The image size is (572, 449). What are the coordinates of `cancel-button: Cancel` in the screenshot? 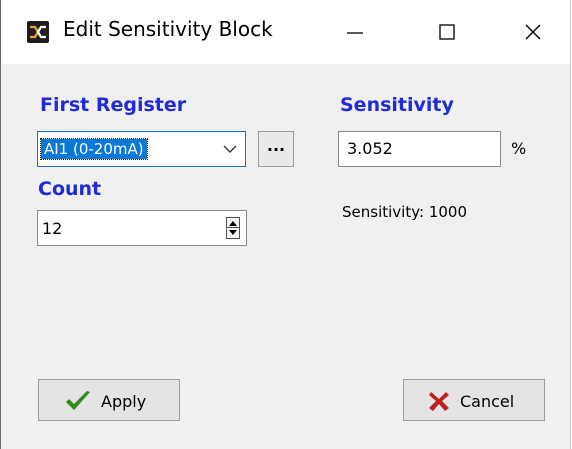 It's located at (474, 400).